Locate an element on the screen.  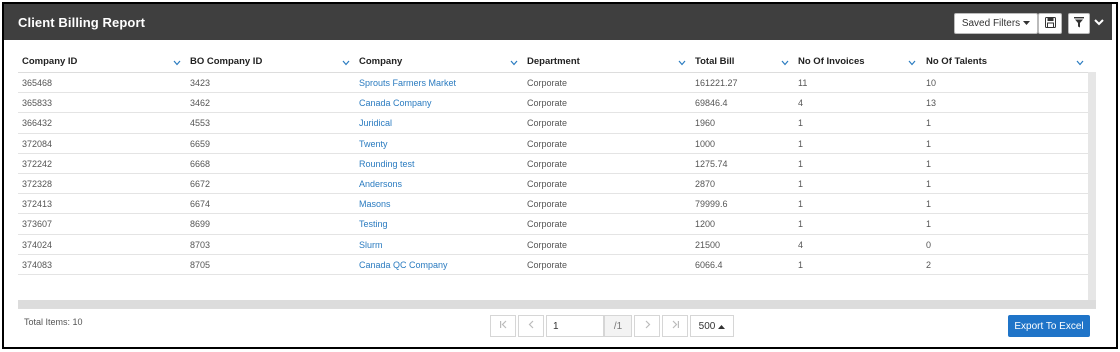
table-row: 374024 8703 Slurm Corporate 21500 4 0 is located at coordinates (553, 245).